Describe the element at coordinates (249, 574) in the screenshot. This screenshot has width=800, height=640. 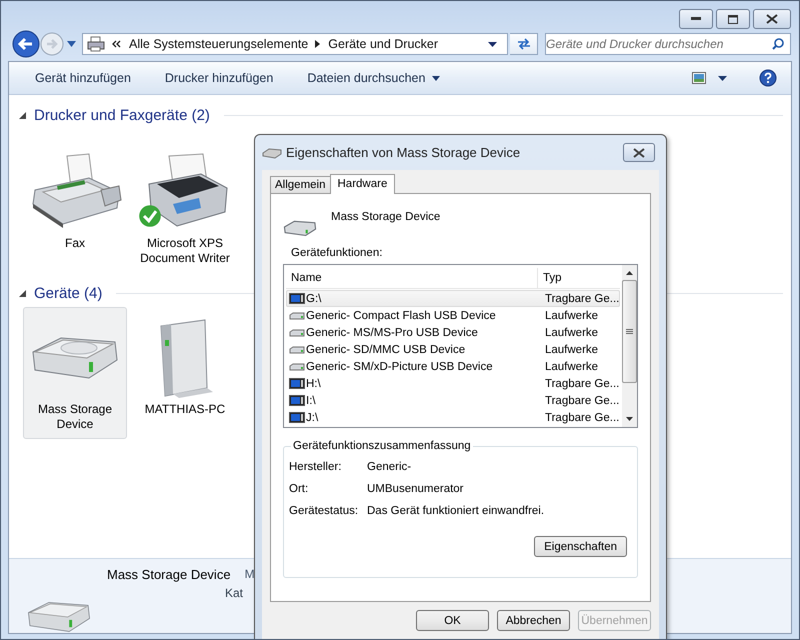
I see `detail-text: M` at that location.